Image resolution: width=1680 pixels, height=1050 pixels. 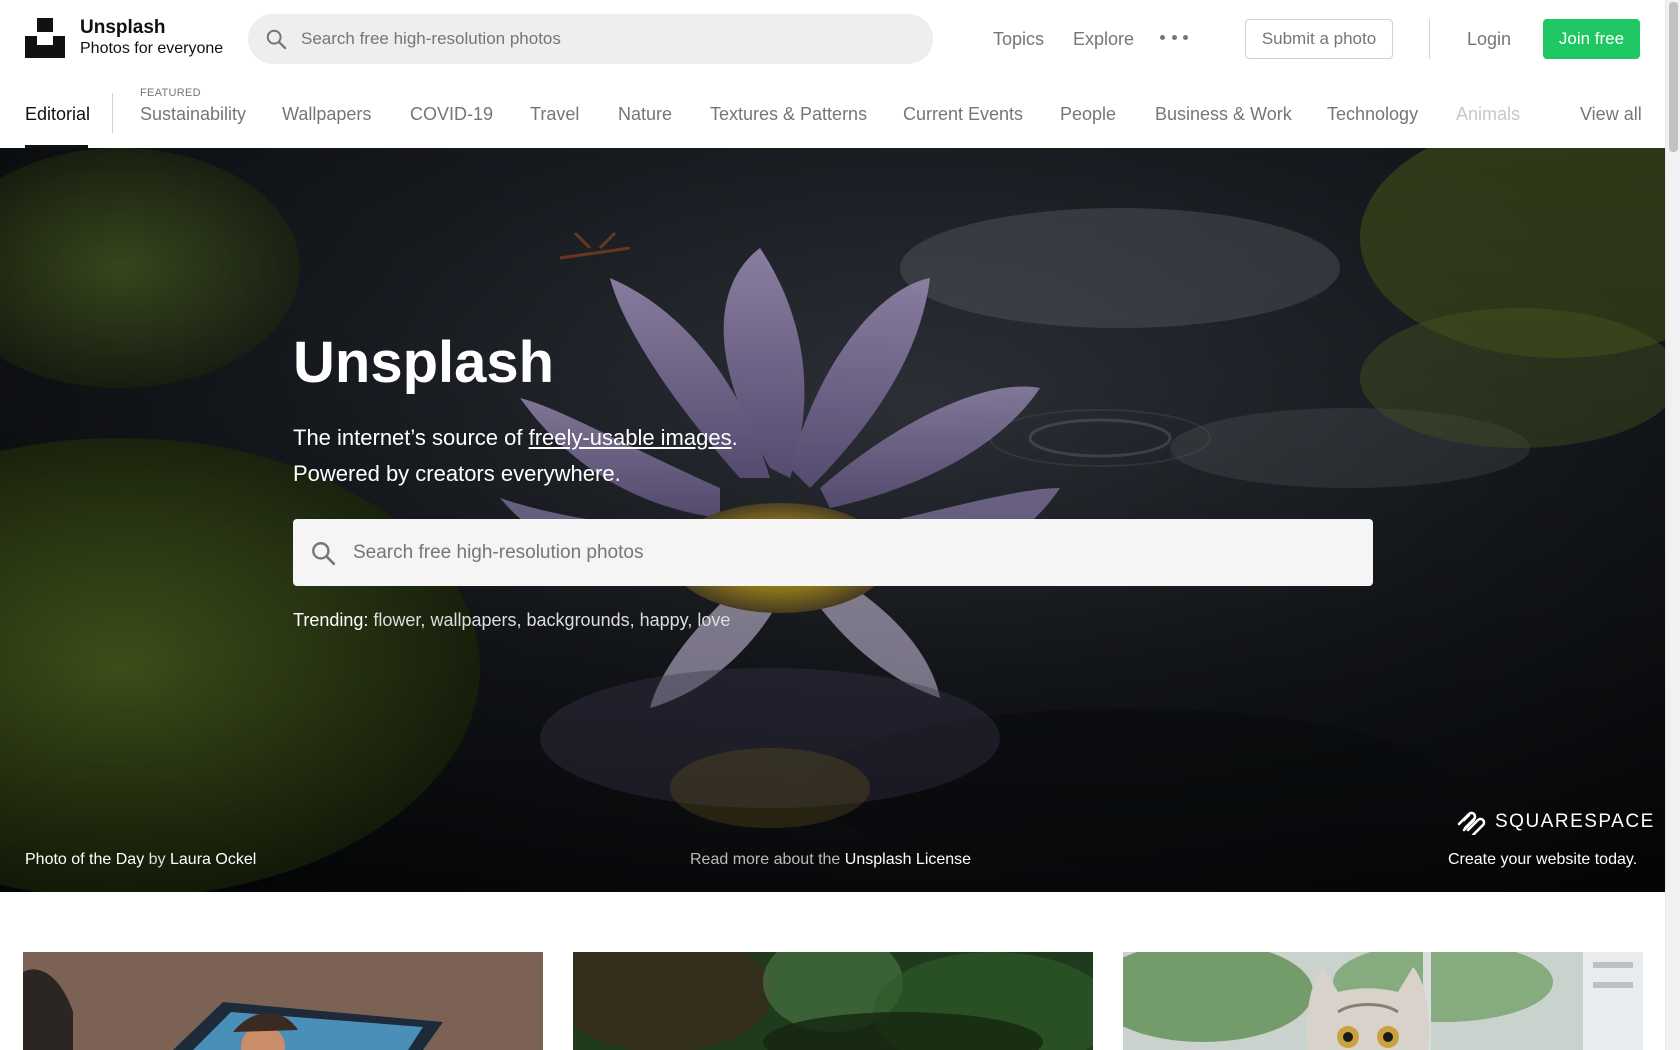 I want to click on topics-divider, so click(x=112, y=113).